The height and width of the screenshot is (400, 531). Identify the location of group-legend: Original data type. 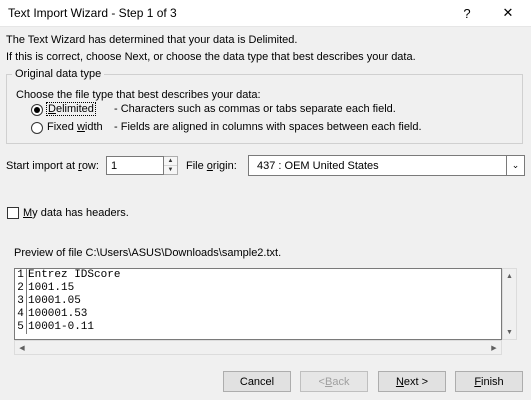
(58, 74).